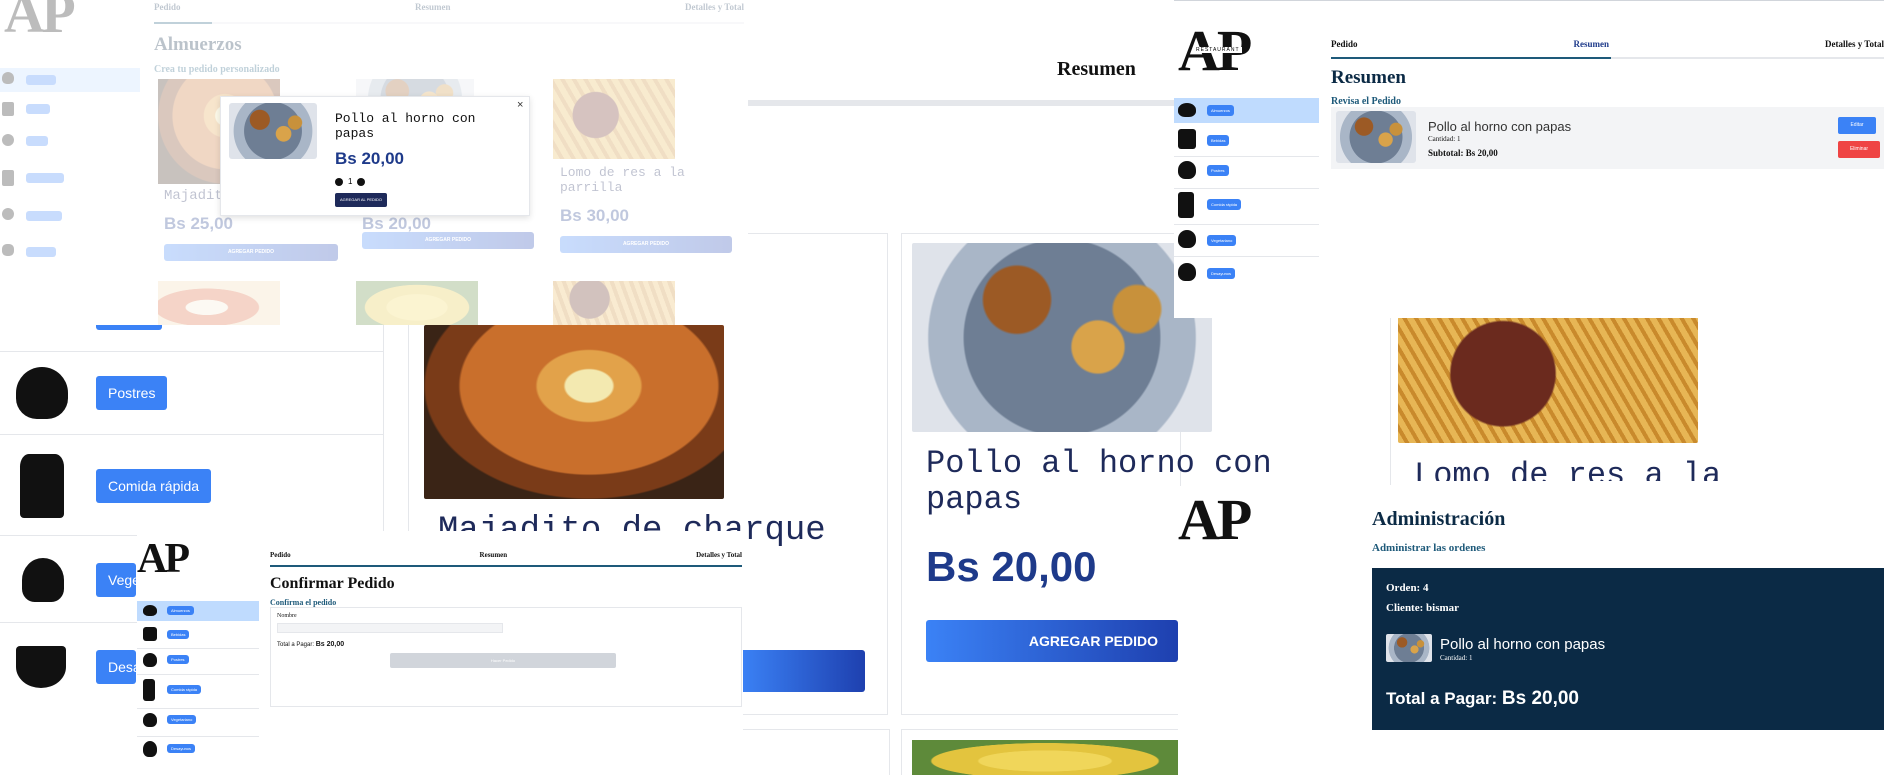  What do you see at coordinates (361, 181) in the screenshot?
I see `plus-icon` at bounding box center [361, 181].